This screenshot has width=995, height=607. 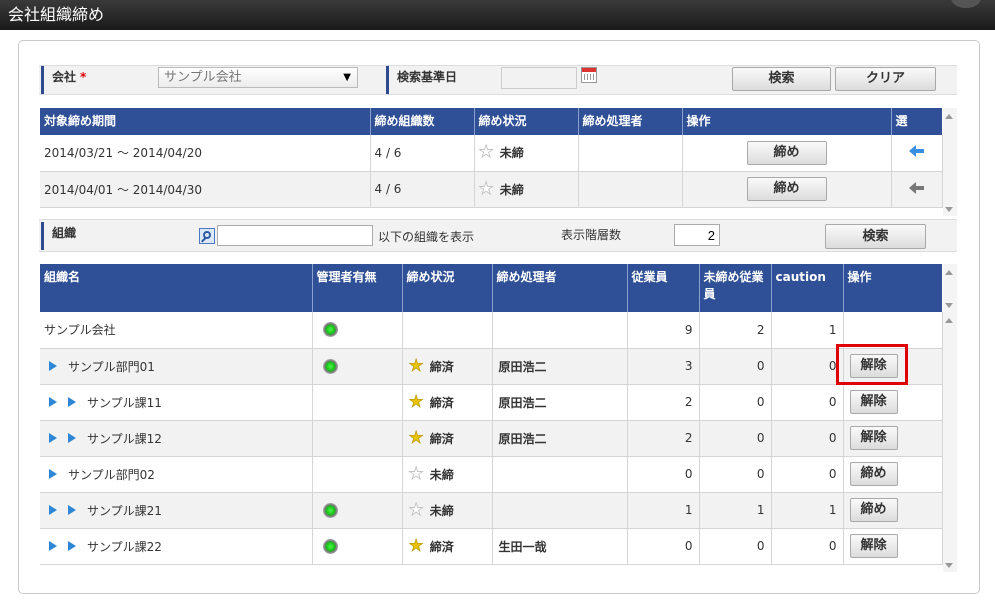 What do you see at coordinates (875, 236) in the screenshot?
I see `org-search-button: 検索` at bounding box center [875, 236].